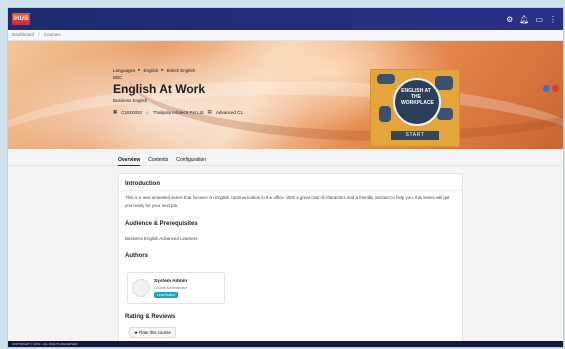 This screenshot has height=349, width=565. What do you see at coordinates (209, 111) in the screenshot?
I see `level-icon: ▤` at bounding box center [209, 111].